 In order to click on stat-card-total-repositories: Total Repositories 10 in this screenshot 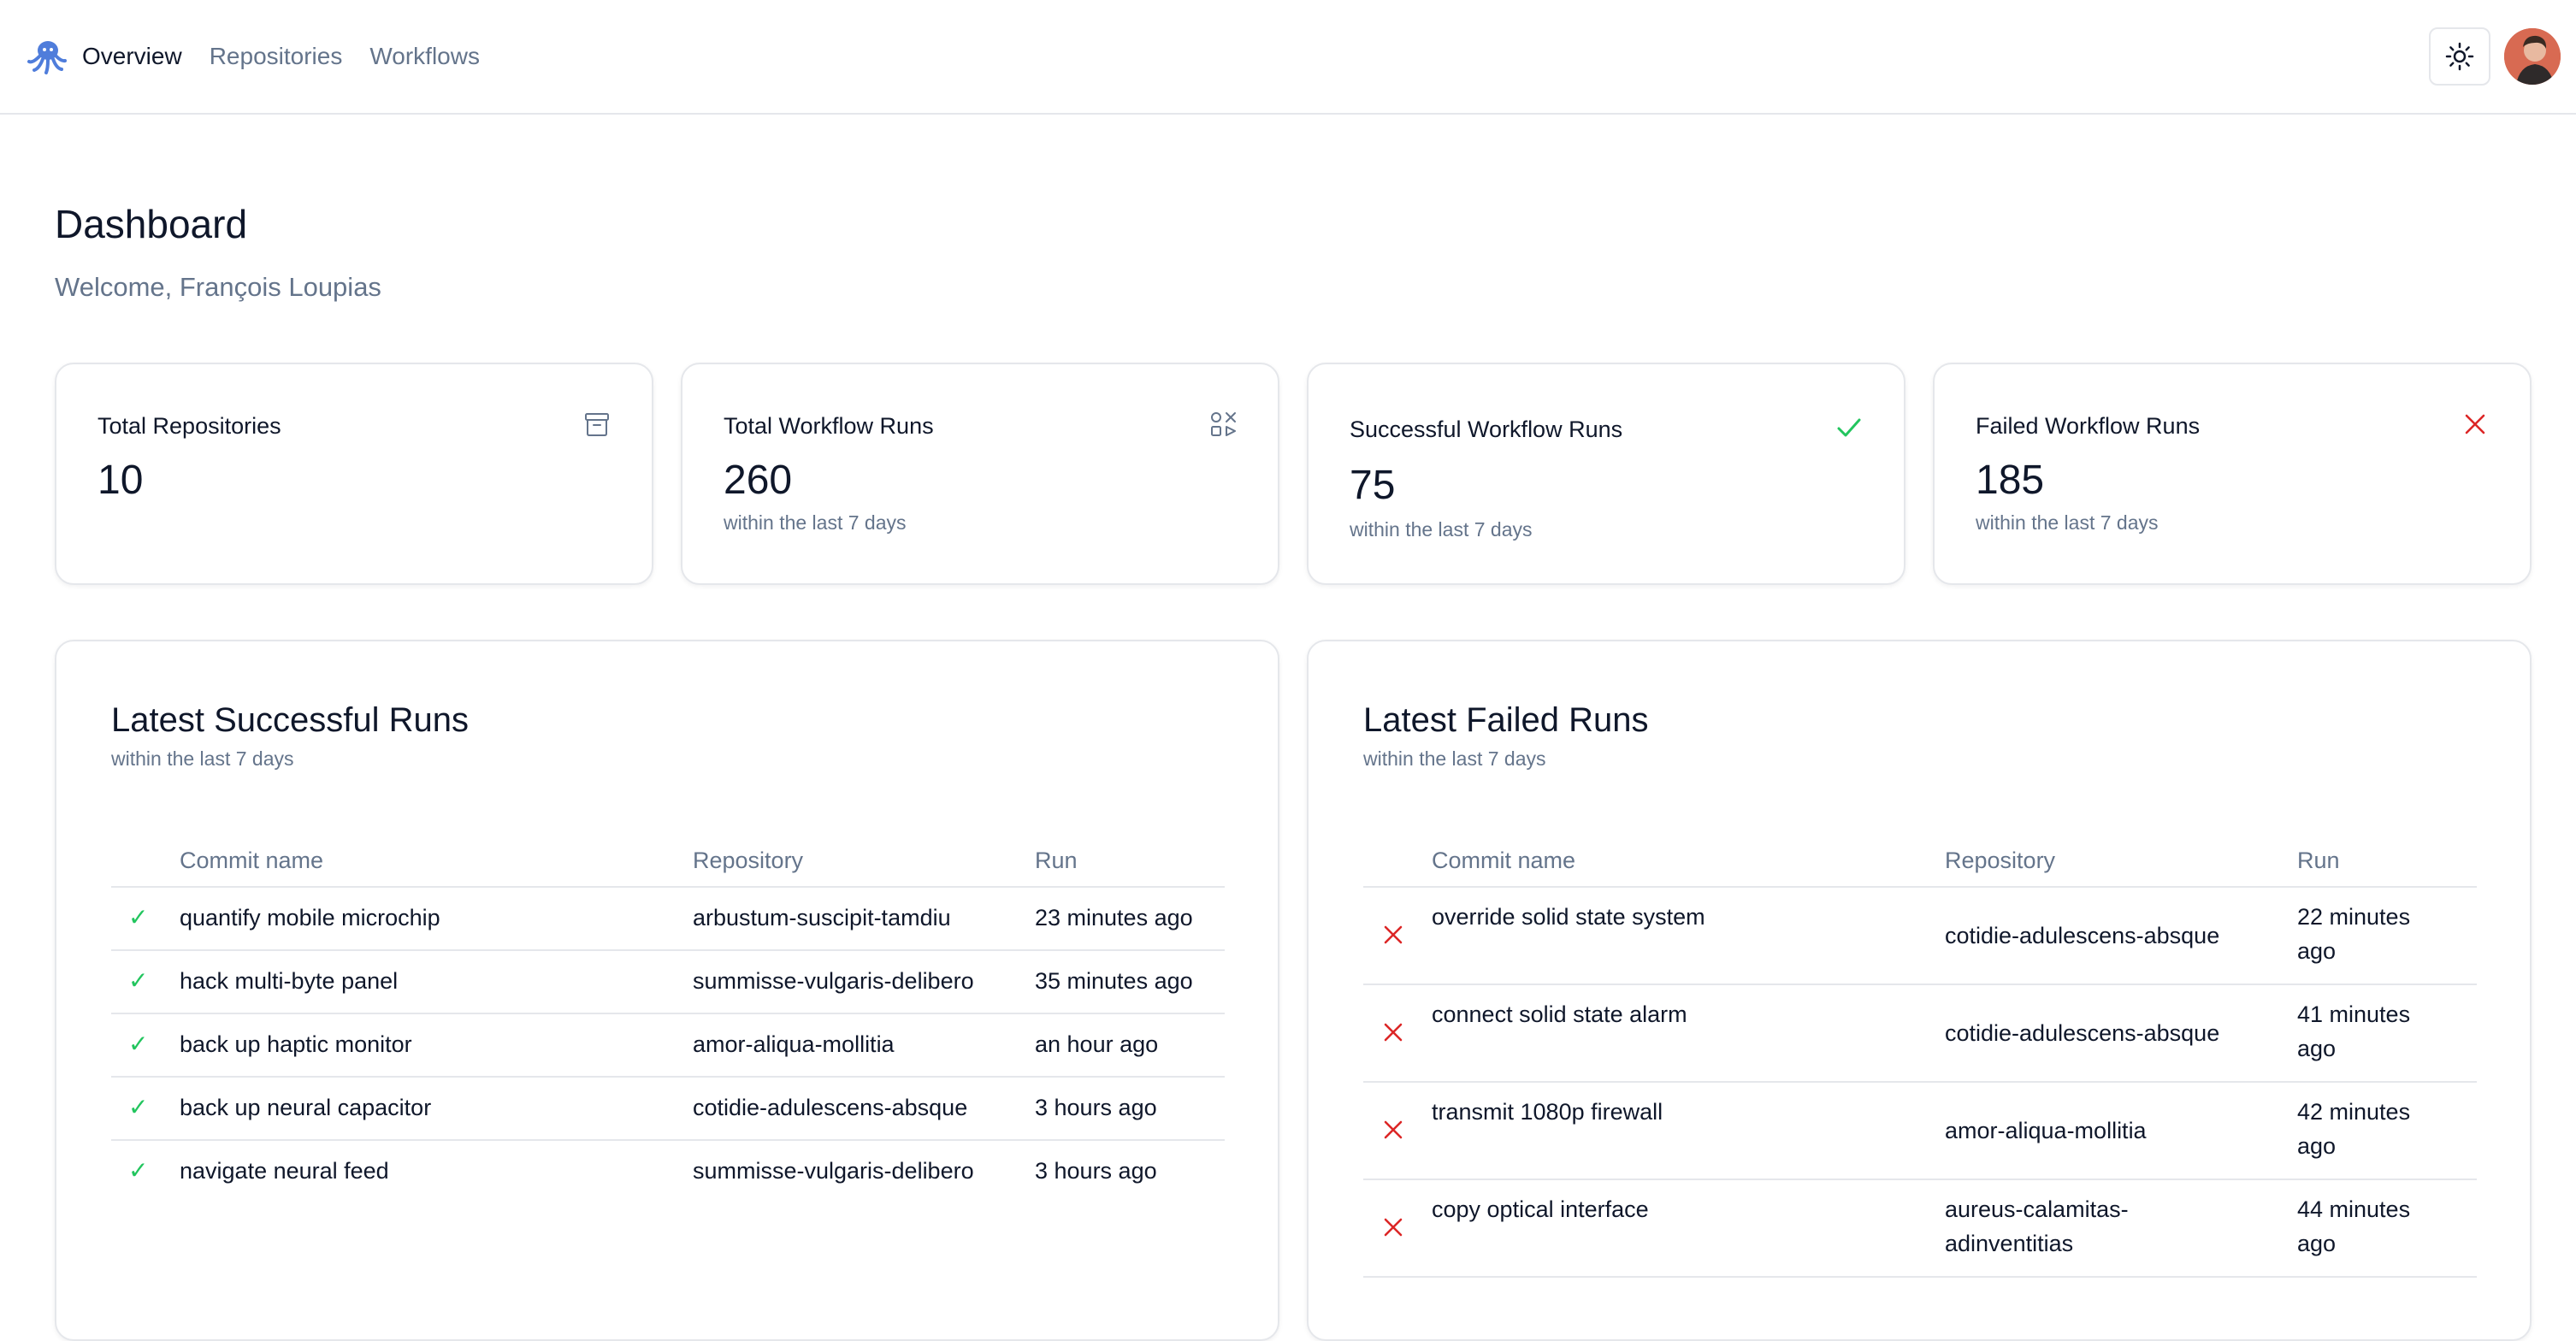, I will do `click(354, 474)`.